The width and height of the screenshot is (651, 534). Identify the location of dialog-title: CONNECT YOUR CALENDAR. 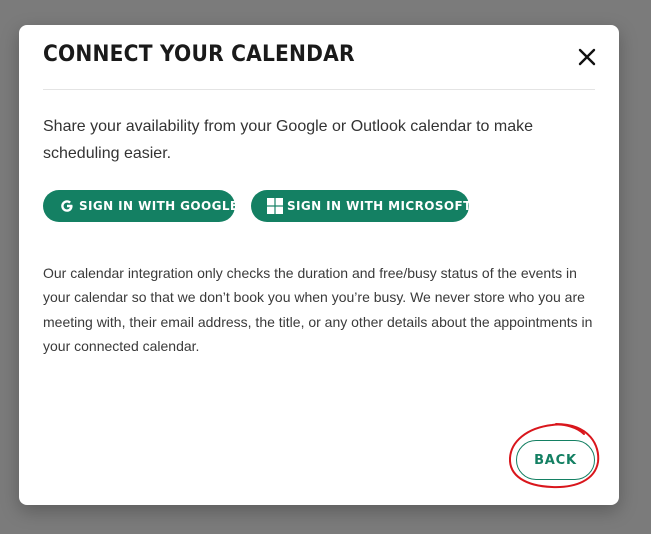
(199, 54).